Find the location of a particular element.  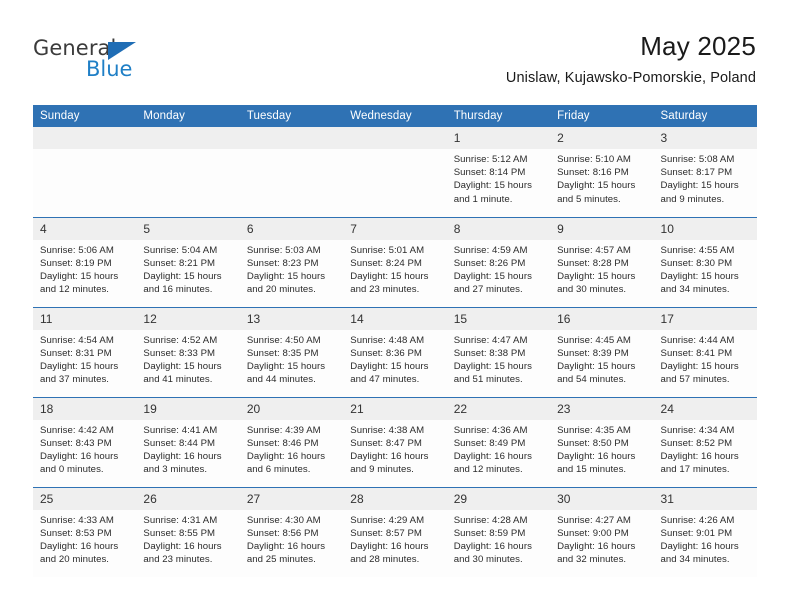

sunset-text: Sunset: 8:39 PM is located at coordinates (593, 353).